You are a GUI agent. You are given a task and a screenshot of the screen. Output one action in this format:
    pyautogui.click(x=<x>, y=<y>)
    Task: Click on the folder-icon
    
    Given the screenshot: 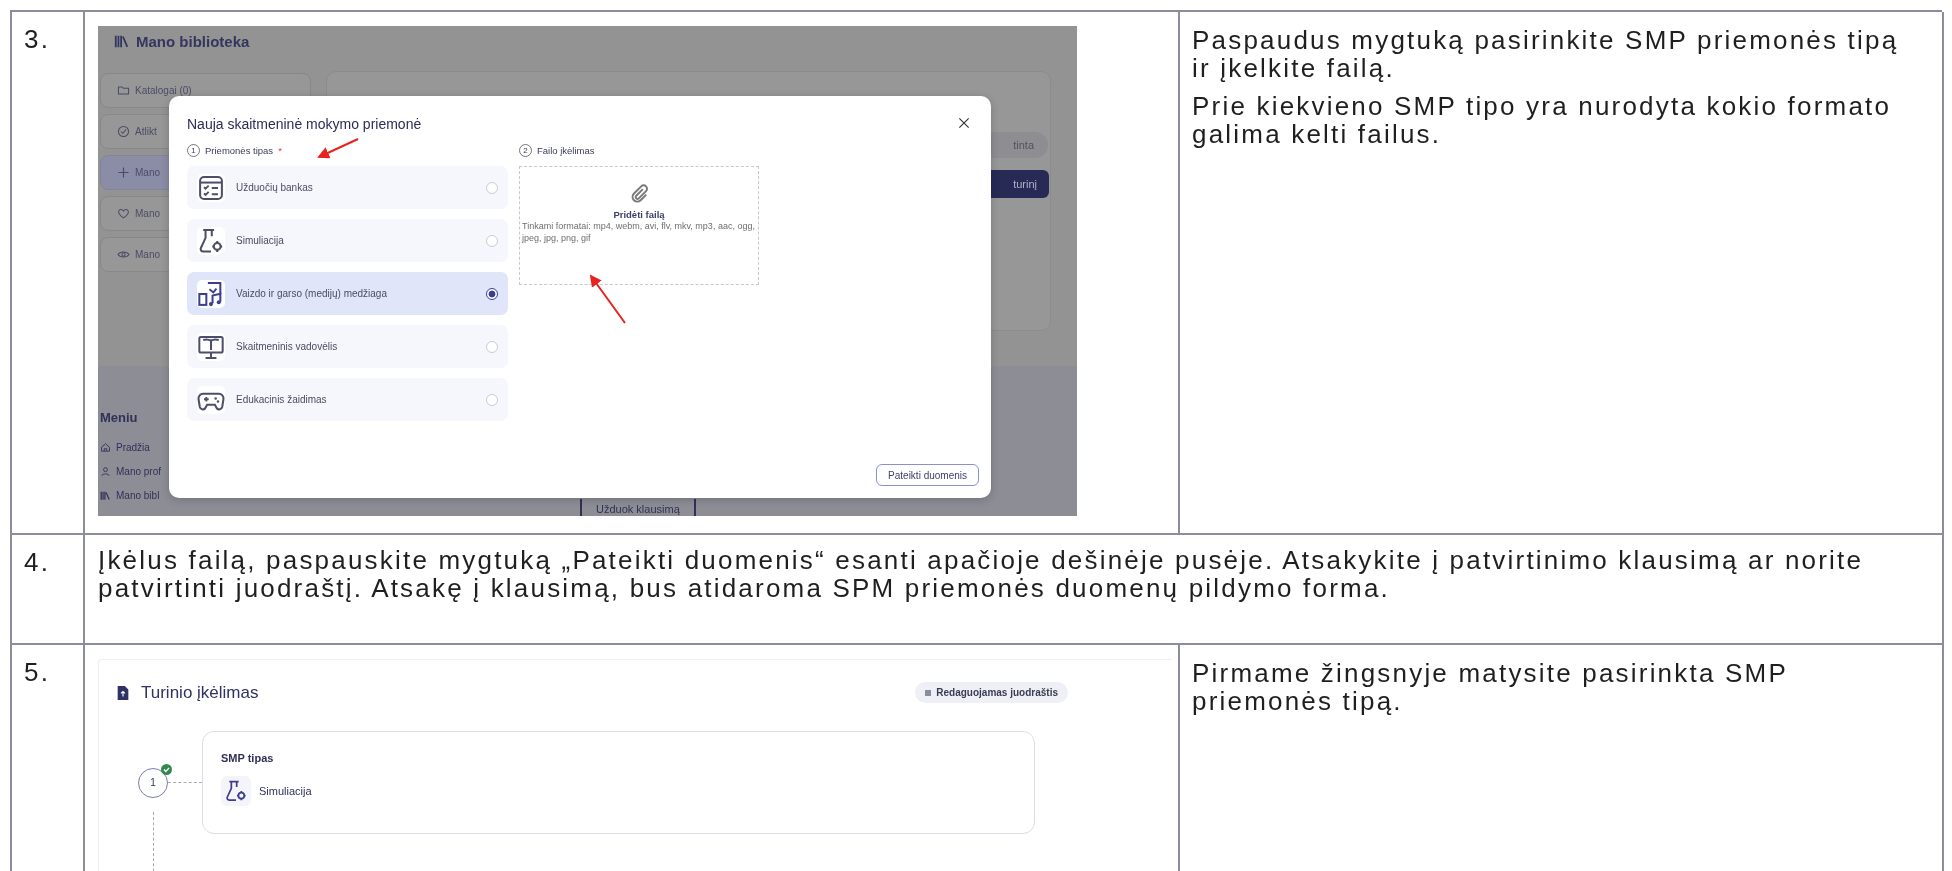 What is the action you would take?
    pyautogui.click(x=123, y=90)
    